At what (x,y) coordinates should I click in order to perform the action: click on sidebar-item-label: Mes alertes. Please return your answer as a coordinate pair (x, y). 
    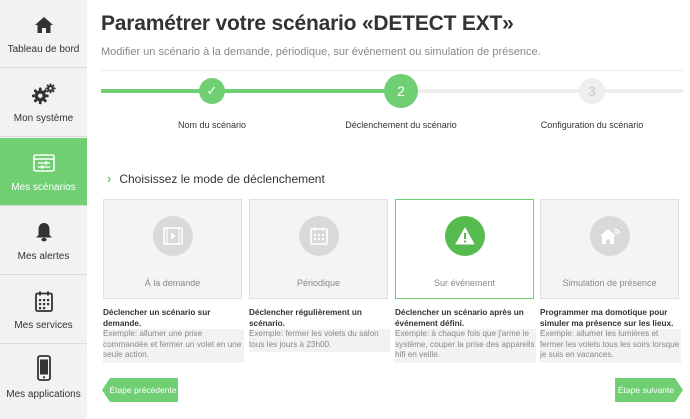
    Looking at the image, I should click on (43, 256).